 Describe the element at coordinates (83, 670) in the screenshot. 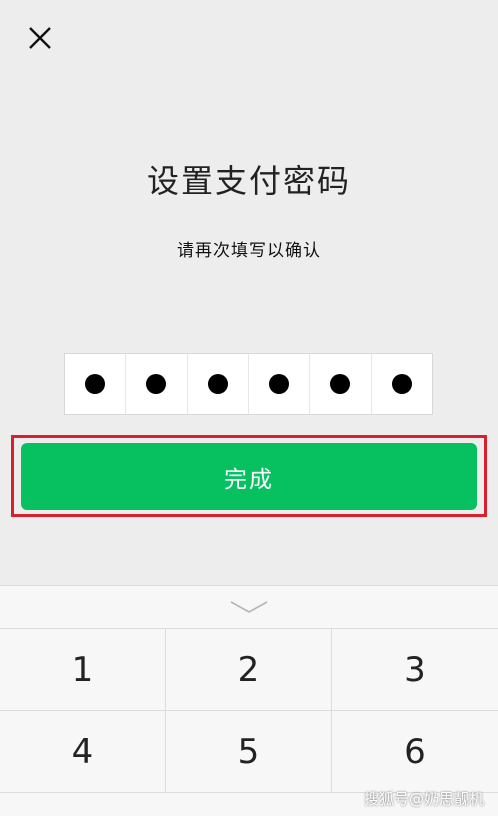

I see `key-1: 1` at that location.